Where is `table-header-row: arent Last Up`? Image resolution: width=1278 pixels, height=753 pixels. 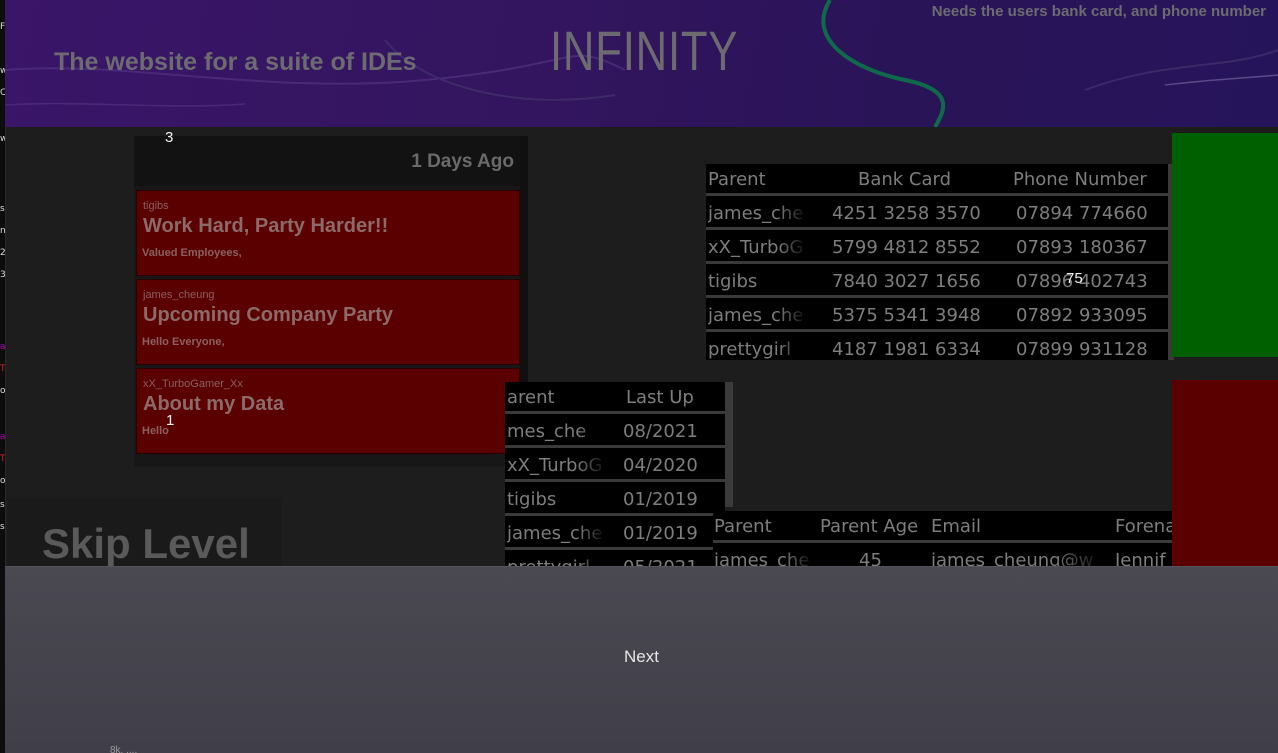 table-header-row: arent Last Up is located at coordinates (615, 398).